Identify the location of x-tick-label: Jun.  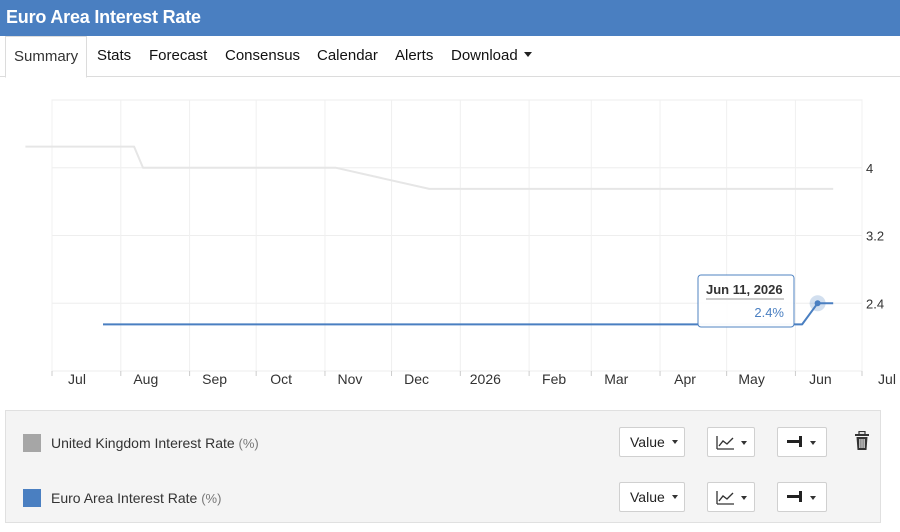
(820, 379).